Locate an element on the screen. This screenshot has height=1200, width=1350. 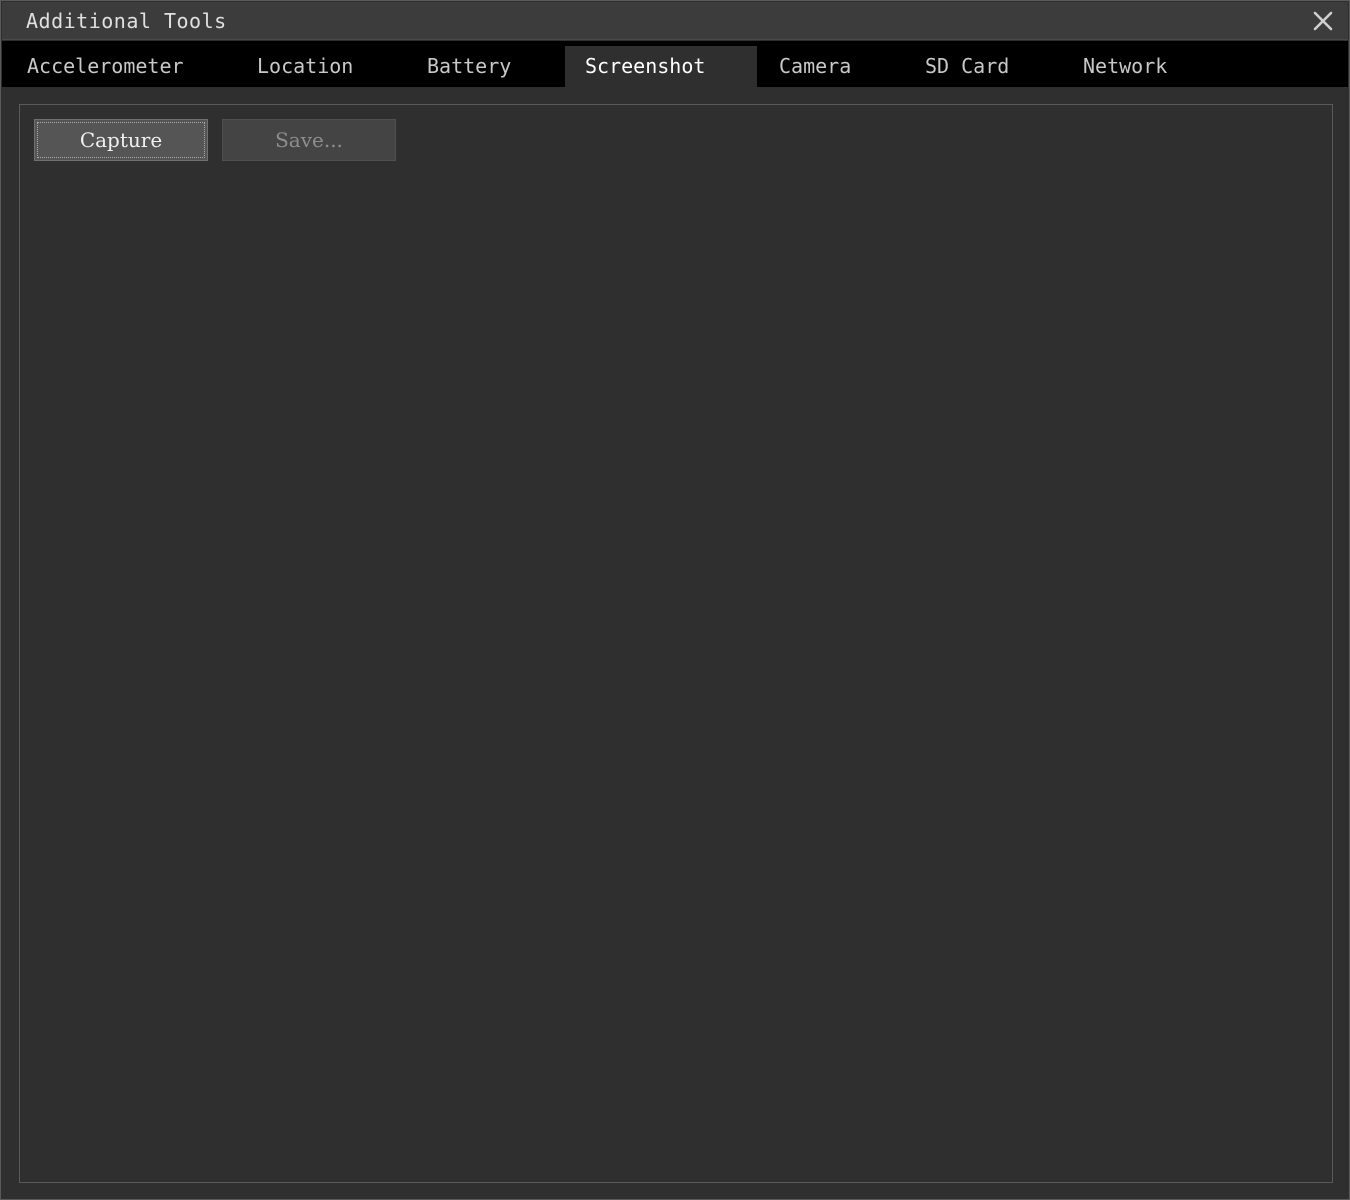
title-bar: Additional Tools is located at coordinates (675, 21).